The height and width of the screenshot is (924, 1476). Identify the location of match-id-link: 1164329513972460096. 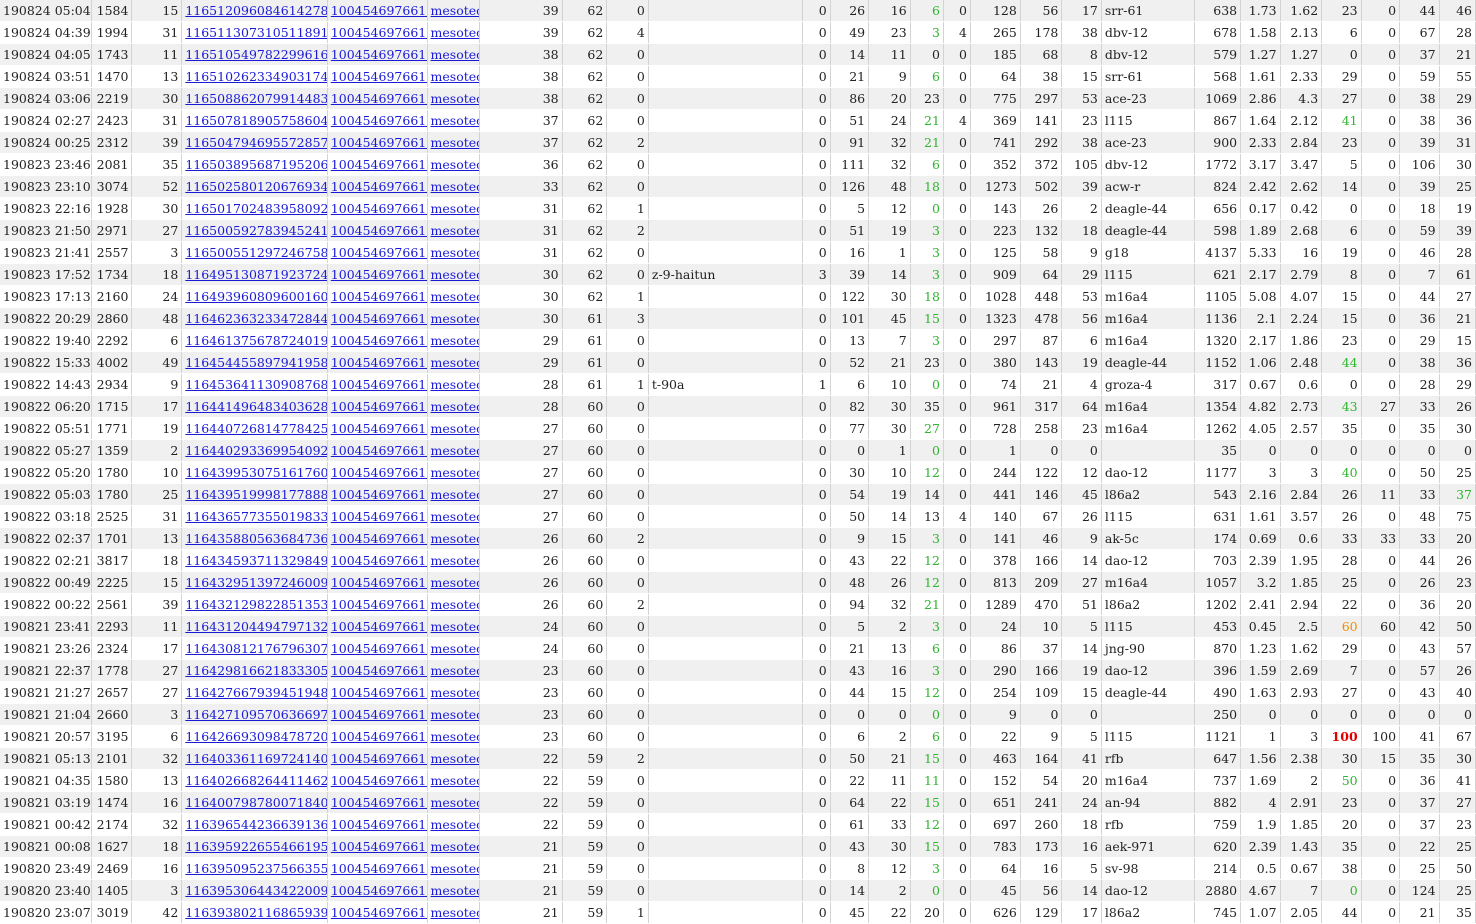
(255, 582).